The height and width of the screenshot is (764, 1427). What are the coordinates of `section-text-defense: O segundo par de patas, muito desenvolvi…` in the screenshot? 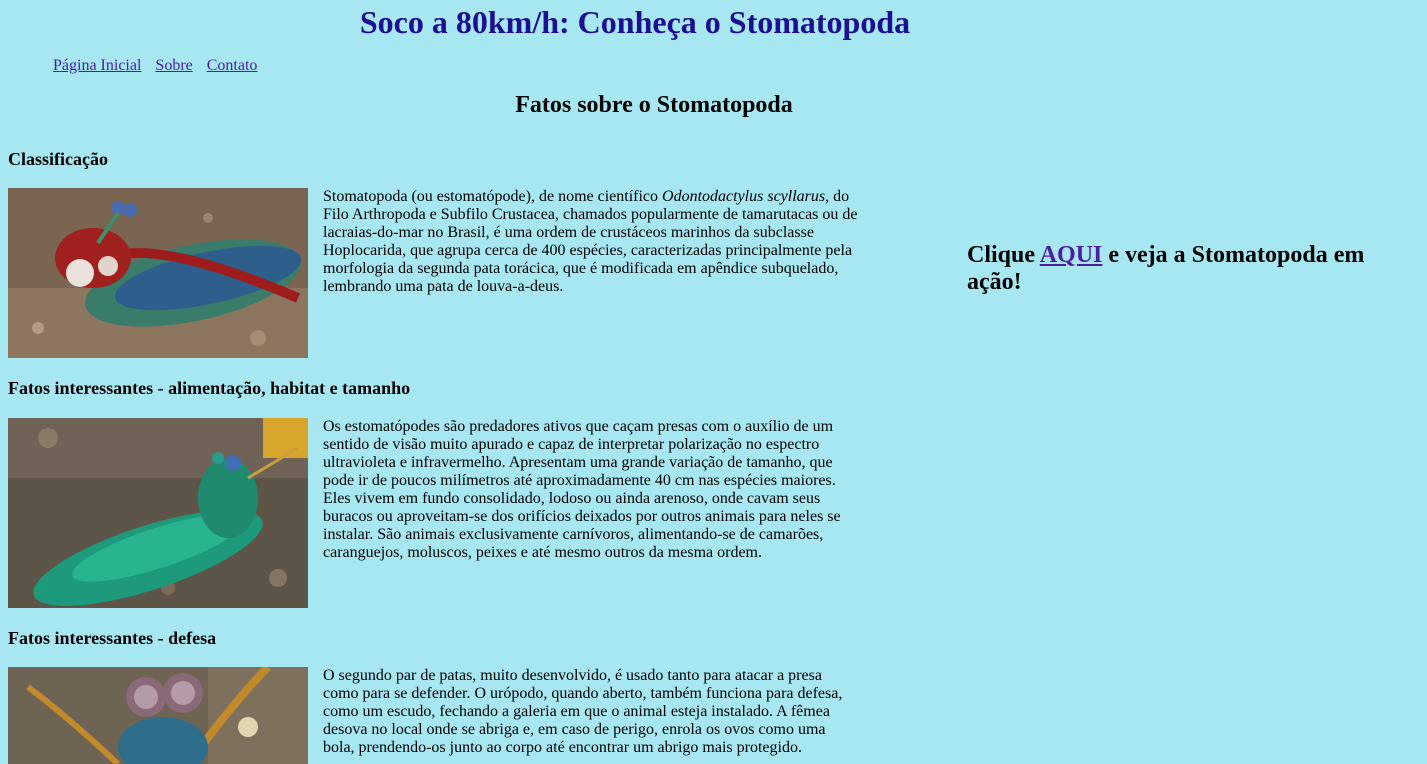 It's located at (583, 711).